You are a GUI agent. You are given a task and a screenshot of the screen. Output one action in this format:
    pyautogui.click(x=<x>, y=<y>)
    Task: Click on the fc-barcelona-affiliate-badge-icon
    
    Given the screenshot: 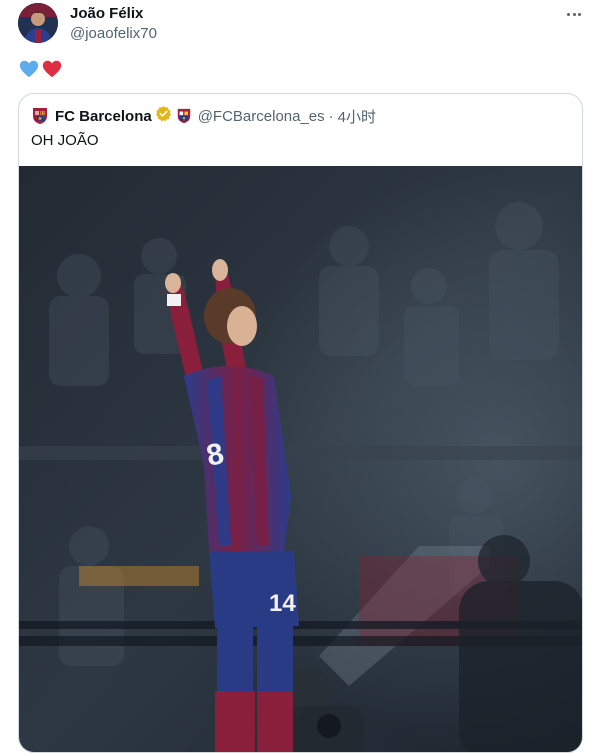 What is the action you would take?
    pyautogui.click(x=184, y=116)
    